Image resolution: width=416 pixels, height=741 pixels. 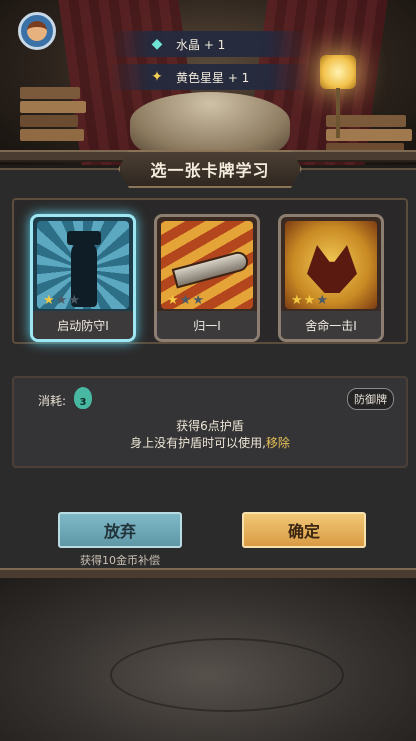 I want to click on card-description: 获得6点护盾 身上没有护盾时可以使用,移除, so click(x=210, y=435).